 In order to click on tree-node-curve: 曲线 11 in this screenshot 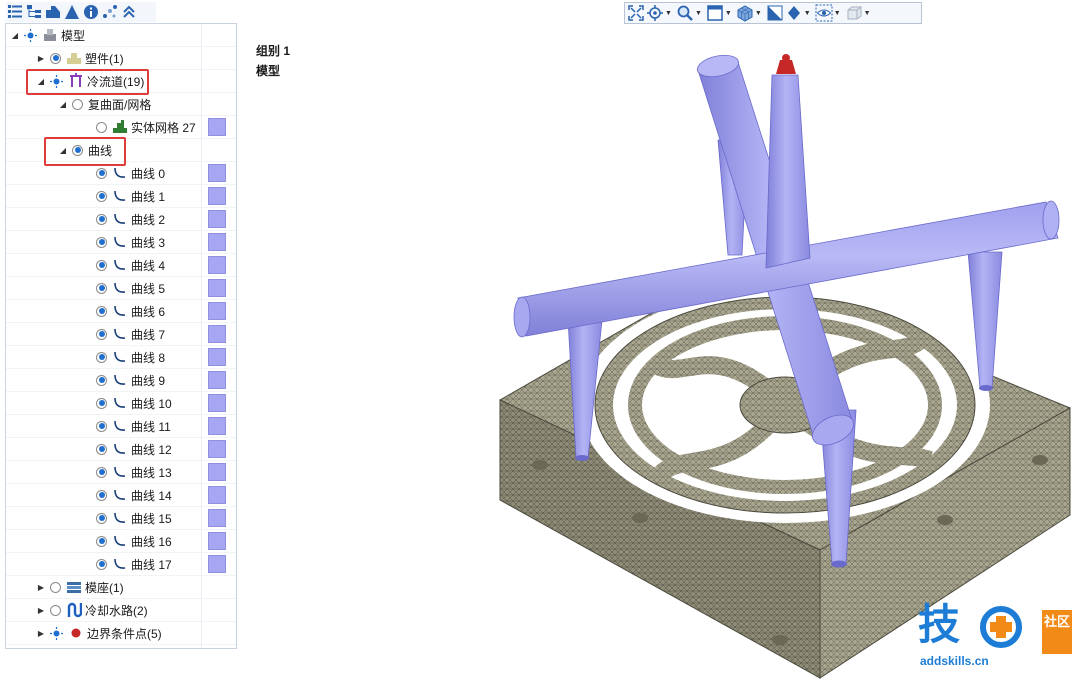, I will do `click(121, 426)`.